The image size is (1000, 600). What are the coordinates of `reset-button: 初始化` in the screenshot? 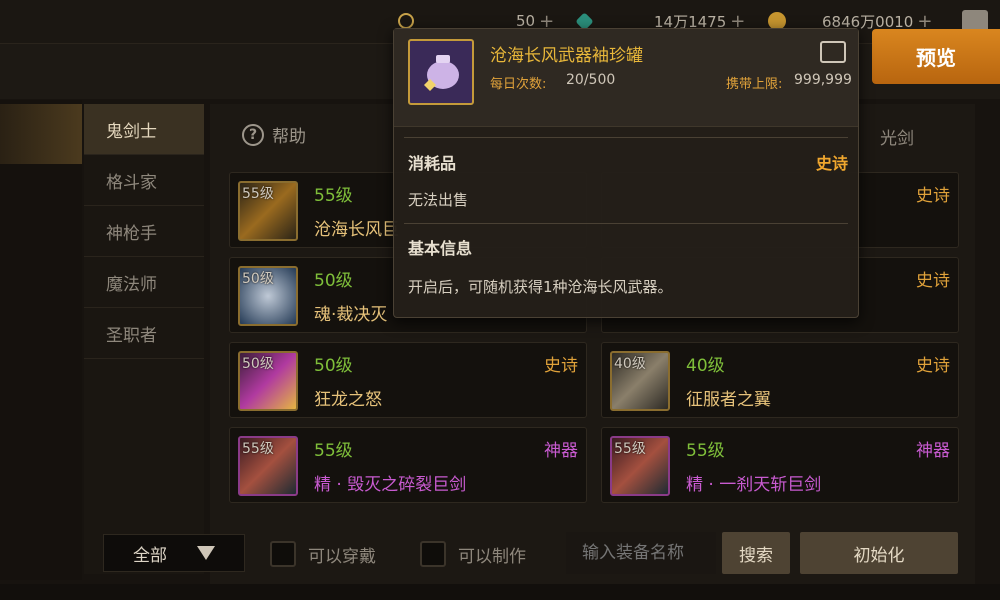 It's located at (879, 553).